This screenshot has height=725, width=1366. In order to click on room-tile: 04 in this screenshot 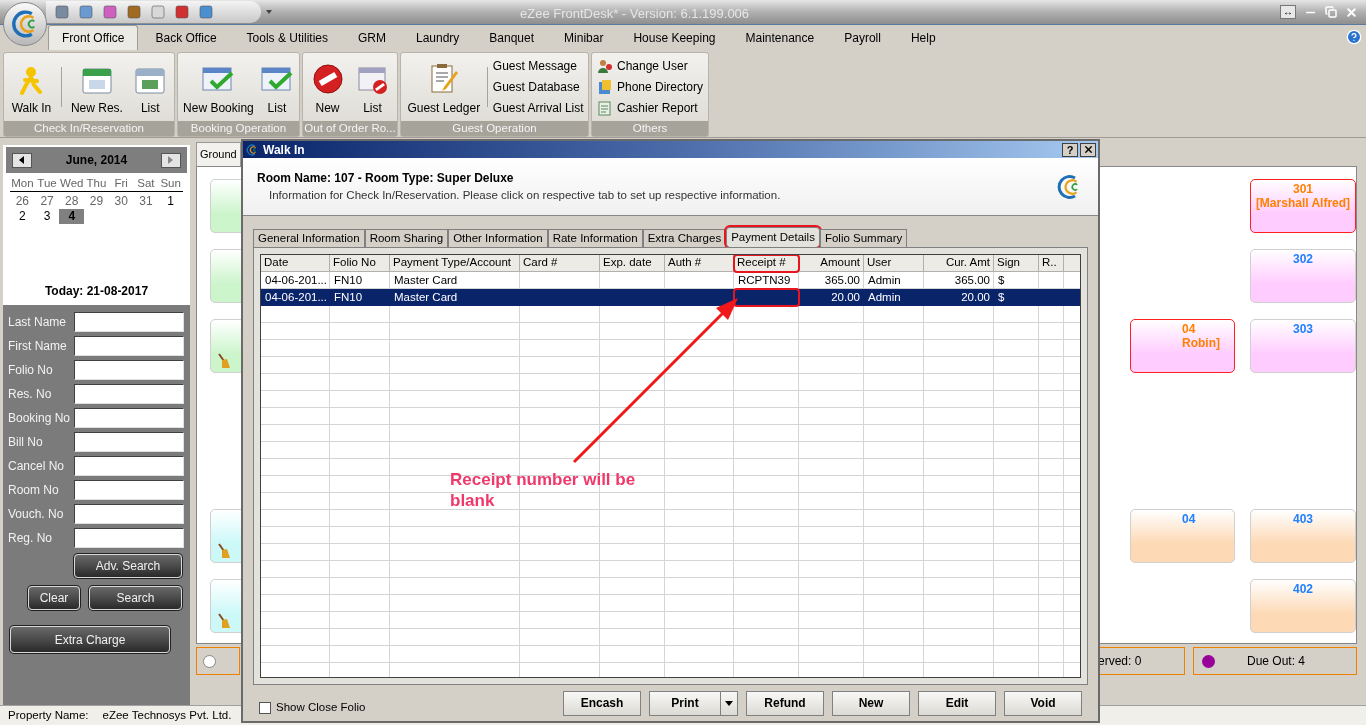, I will do `click(1182, 536)`.